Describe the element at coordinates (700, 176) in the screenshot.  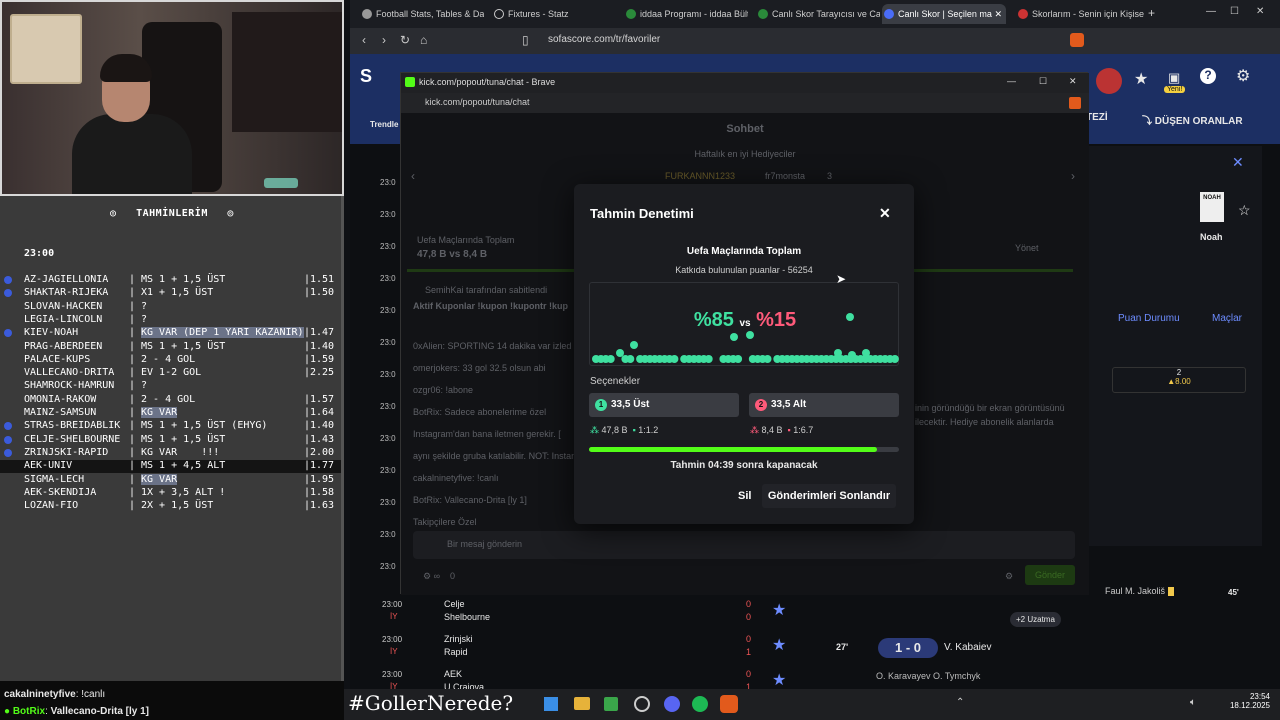
I see `gifter-1: FURKANNN1233` at that location.